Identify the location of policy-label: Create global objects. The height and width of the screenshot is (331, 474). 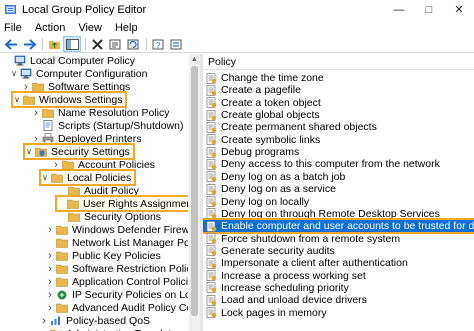
(270, 115).